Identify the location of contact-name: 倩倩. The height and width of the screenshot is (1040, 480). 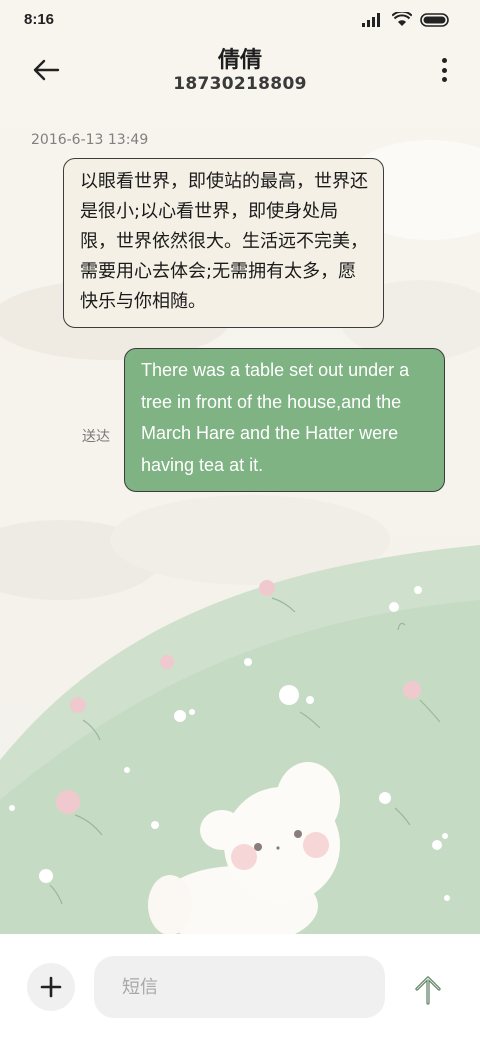
(239, 60).